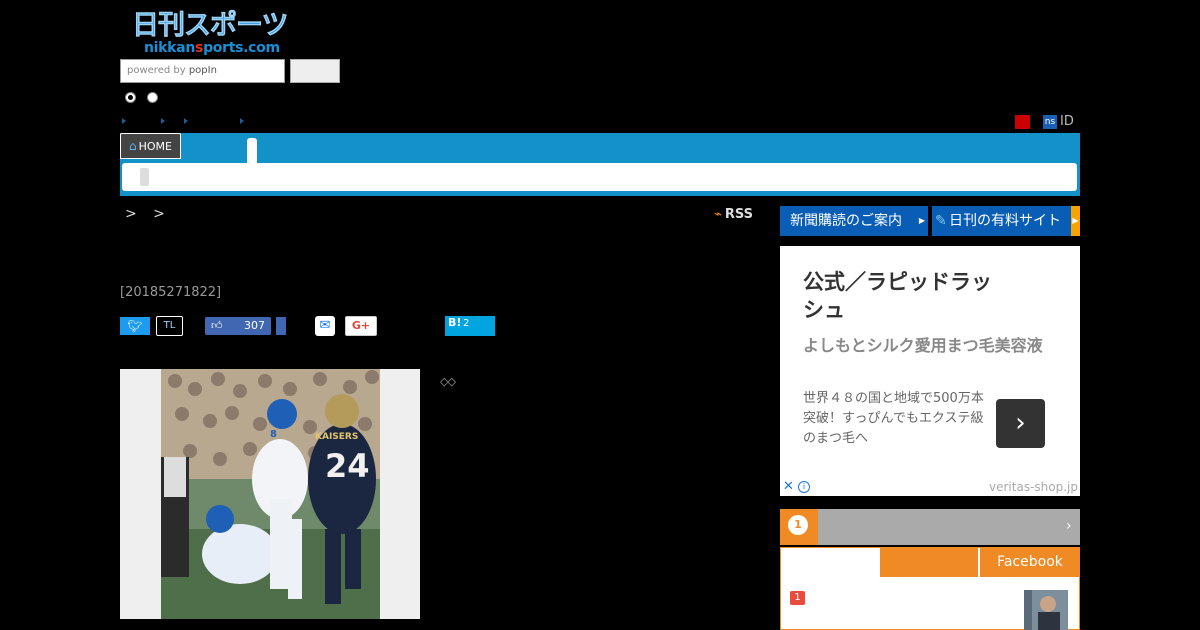 This screenshot has width=1200, height=630. What do you see at coordinates (599, 177) in the screenshot?
I see `sub-nav-bar` at bounding box center [599, 177].